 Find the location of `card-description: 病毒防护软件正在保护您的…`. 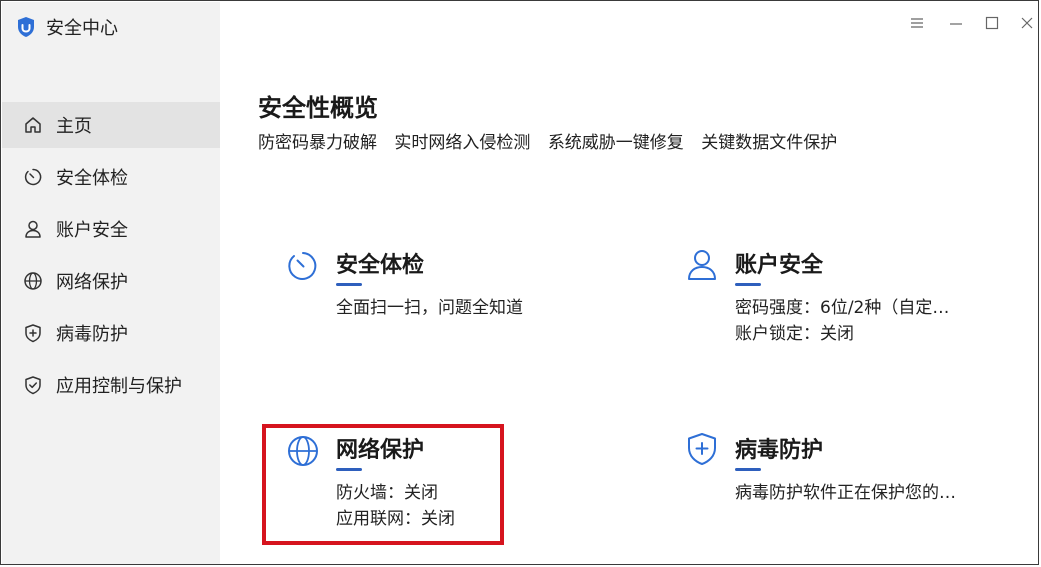

card-description: 病毒防护软件正在保护您的… is located at coordinates (845, 493).